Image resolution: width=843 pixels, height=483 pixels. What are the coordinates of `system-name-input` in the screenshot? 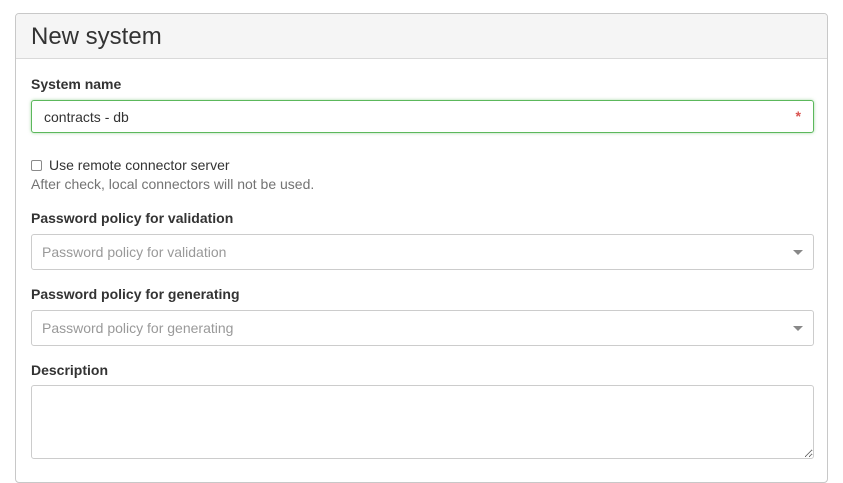 It's located at (422, 116).